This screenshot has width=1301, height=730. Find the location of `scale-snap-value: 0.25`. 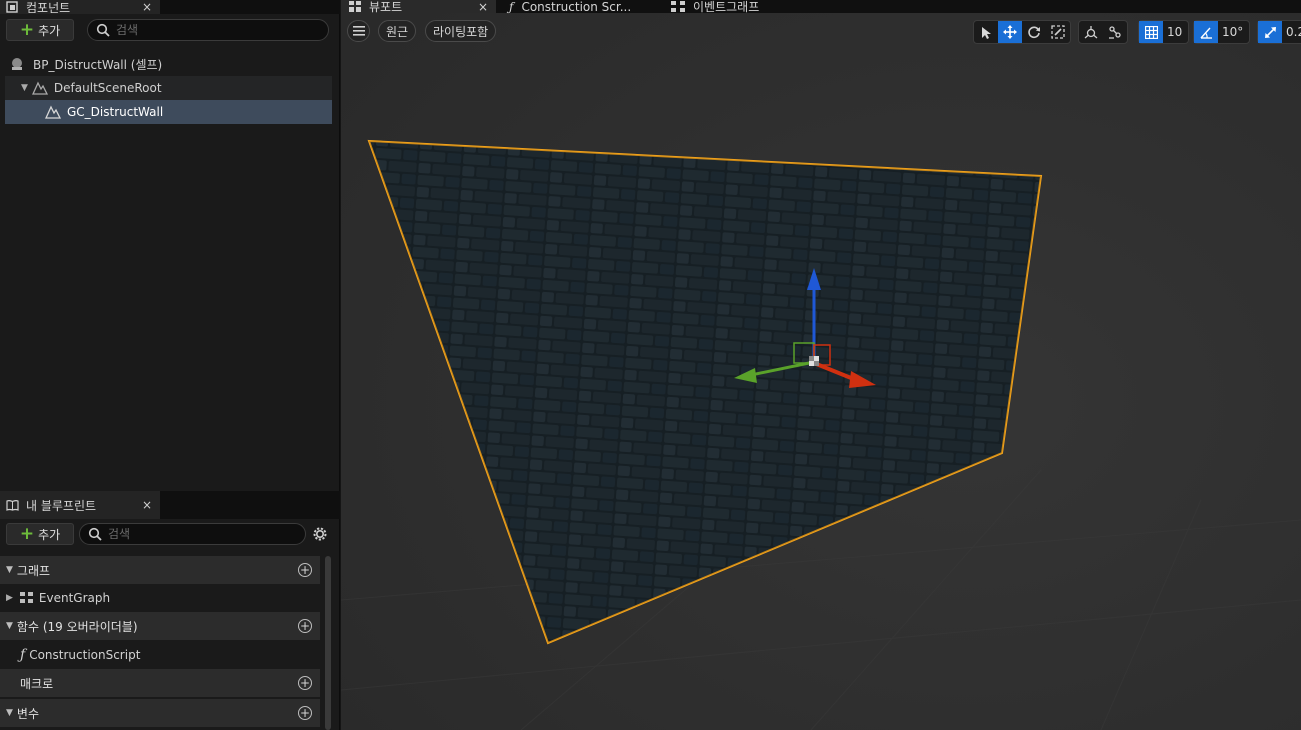

scale-snap-value: 0.25 is located at coordinates (1291, 32).